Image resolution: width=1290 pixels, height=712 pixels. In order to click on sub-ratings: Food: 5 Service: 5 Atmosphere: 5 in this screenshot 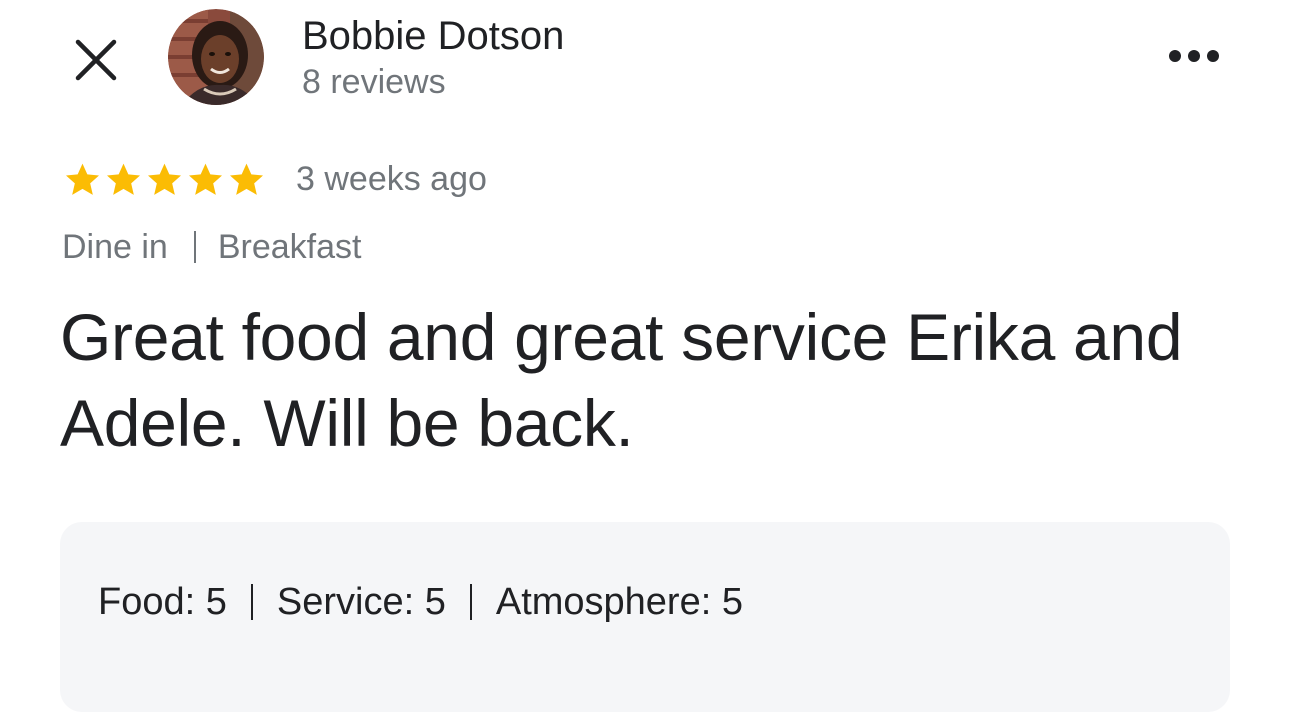, I will do `click(420, 602)`.